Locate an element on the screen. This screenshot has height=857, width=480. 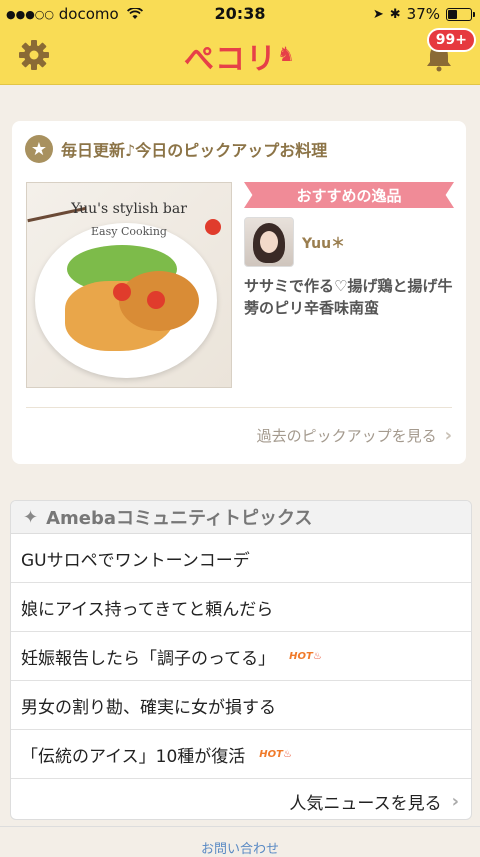
community-title: Amebaコミュニティトピックス is located at coordinates (179, 518).